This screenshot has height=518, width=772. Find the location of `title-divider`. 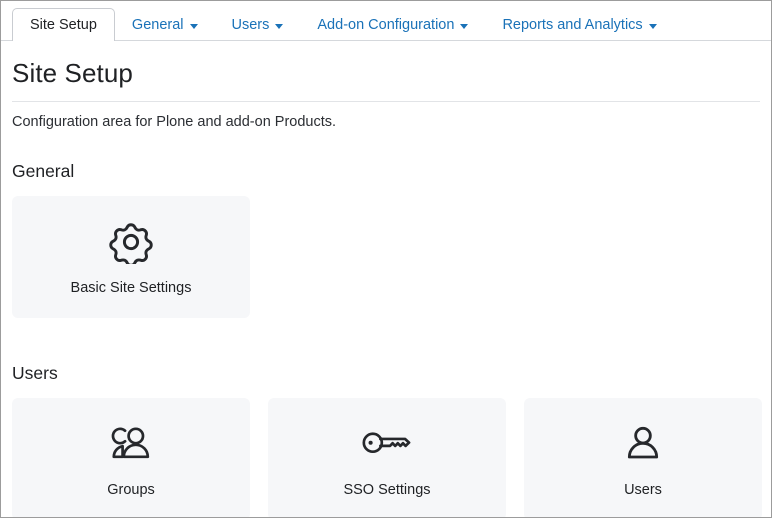

title-divider is located at coordinates (386, 101).